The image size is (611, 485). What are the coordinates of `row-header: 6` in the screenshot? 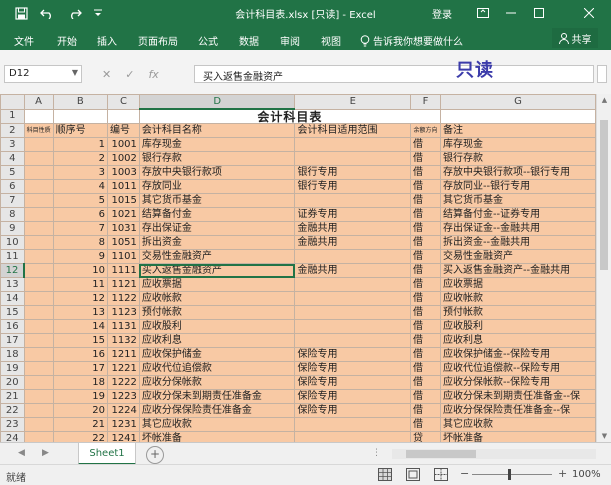 It's located at (12, 186).